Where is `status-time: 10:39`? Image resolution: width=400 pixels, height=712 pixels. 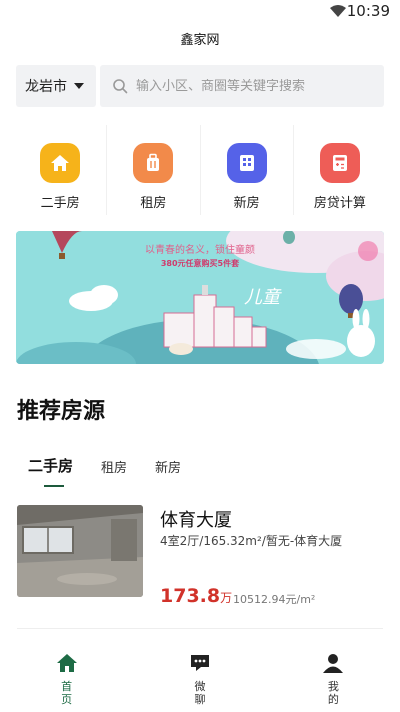 status-time: 10:39 is located at coordinates (368, 11).